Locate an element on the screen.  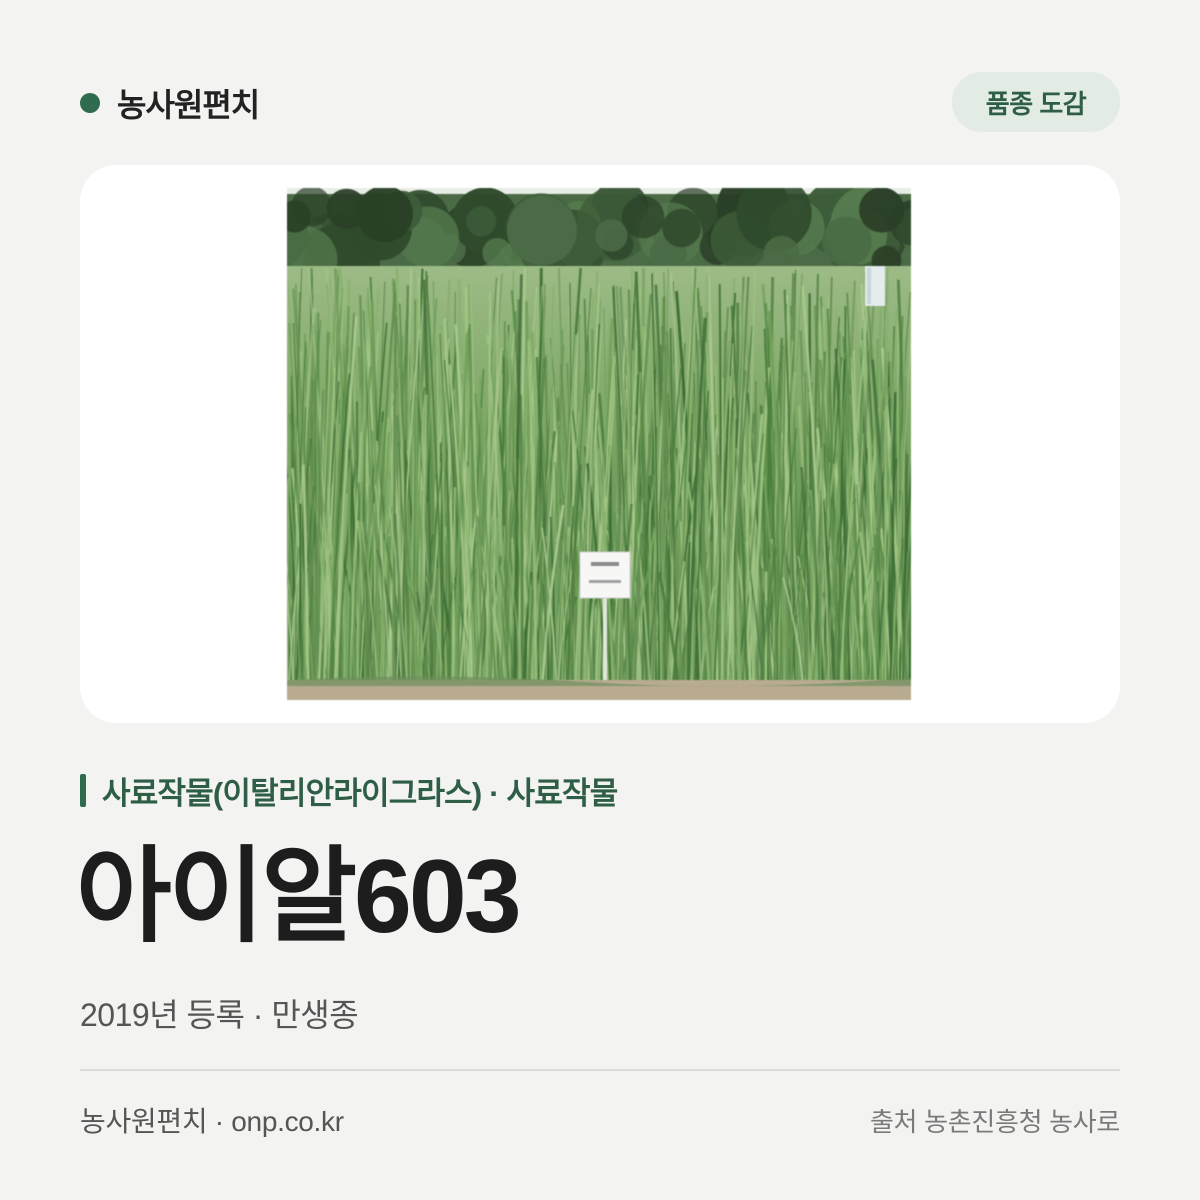
variety-name: 아이알603 is located at coordinates (299, 897).